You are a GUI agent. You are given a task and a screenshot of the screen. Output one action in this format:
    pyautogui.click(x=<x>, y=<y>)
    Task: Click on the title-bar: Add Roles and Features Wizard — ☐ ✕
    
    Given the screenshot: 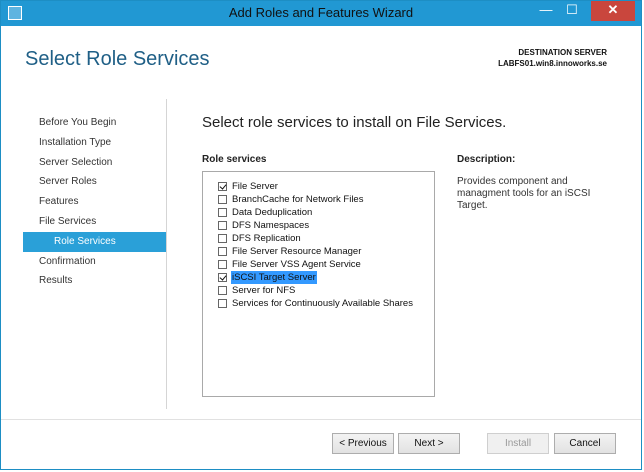 What is the action you would take?
    pyautogui.click(x=321, y=13)
    